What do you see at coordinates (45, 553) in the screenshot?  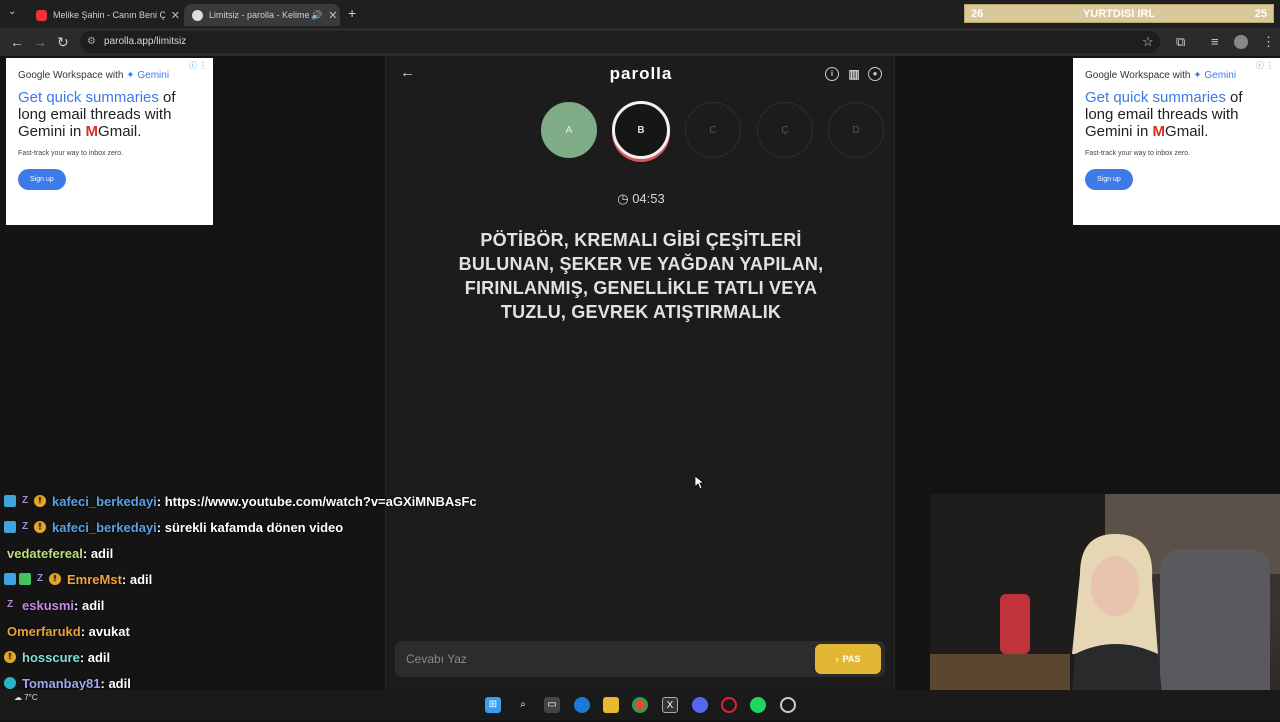 I see `chat-username: vedatefereal` at bounding box center [45, 553].